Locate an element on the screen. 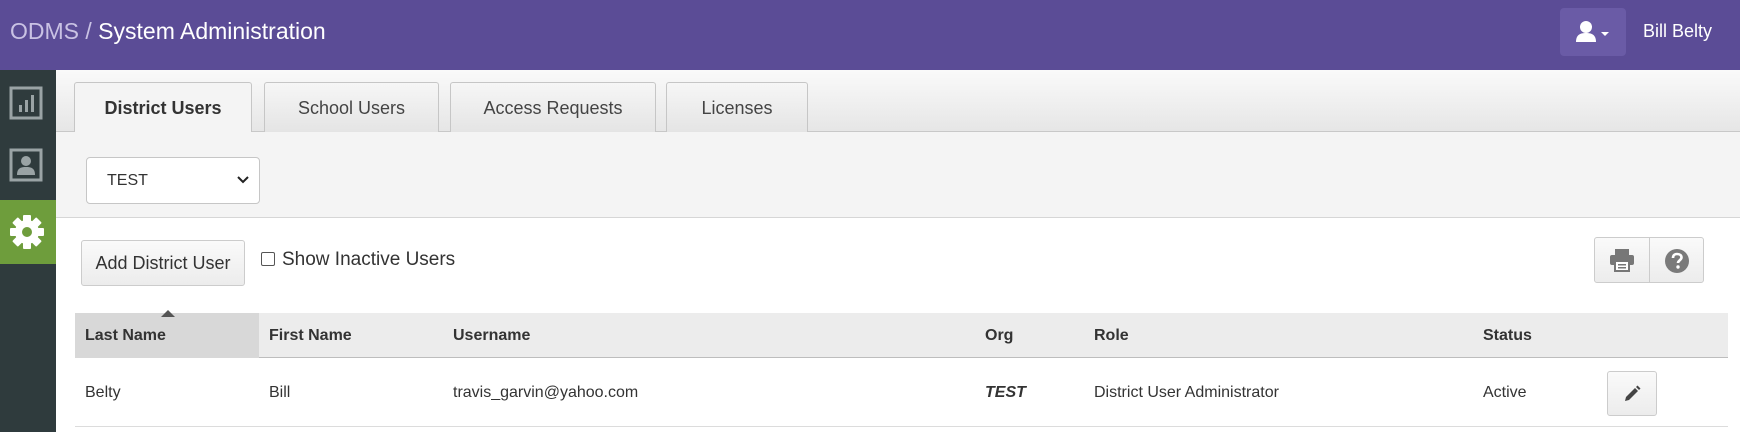  user-menu-button is located at coordinates (1593, 32).